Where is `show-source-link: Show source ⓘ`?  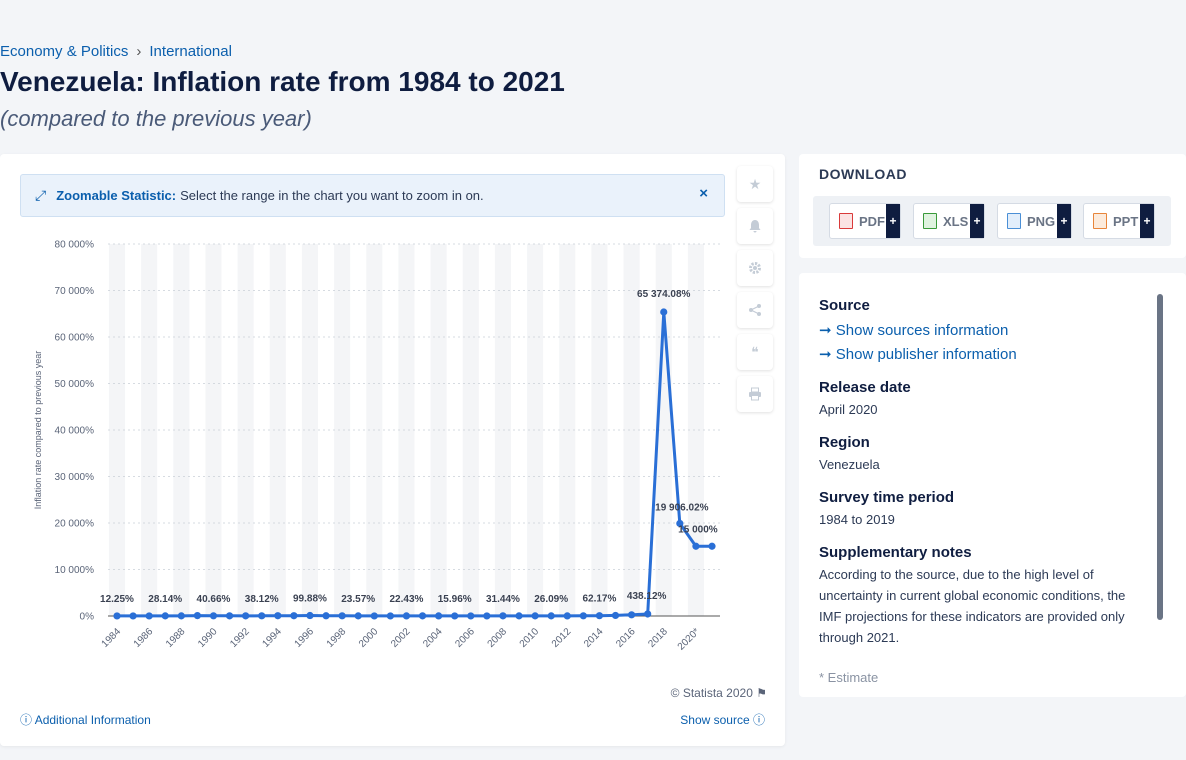 show-source-link: Show source ⓘ is located at coordinates (722, 719).